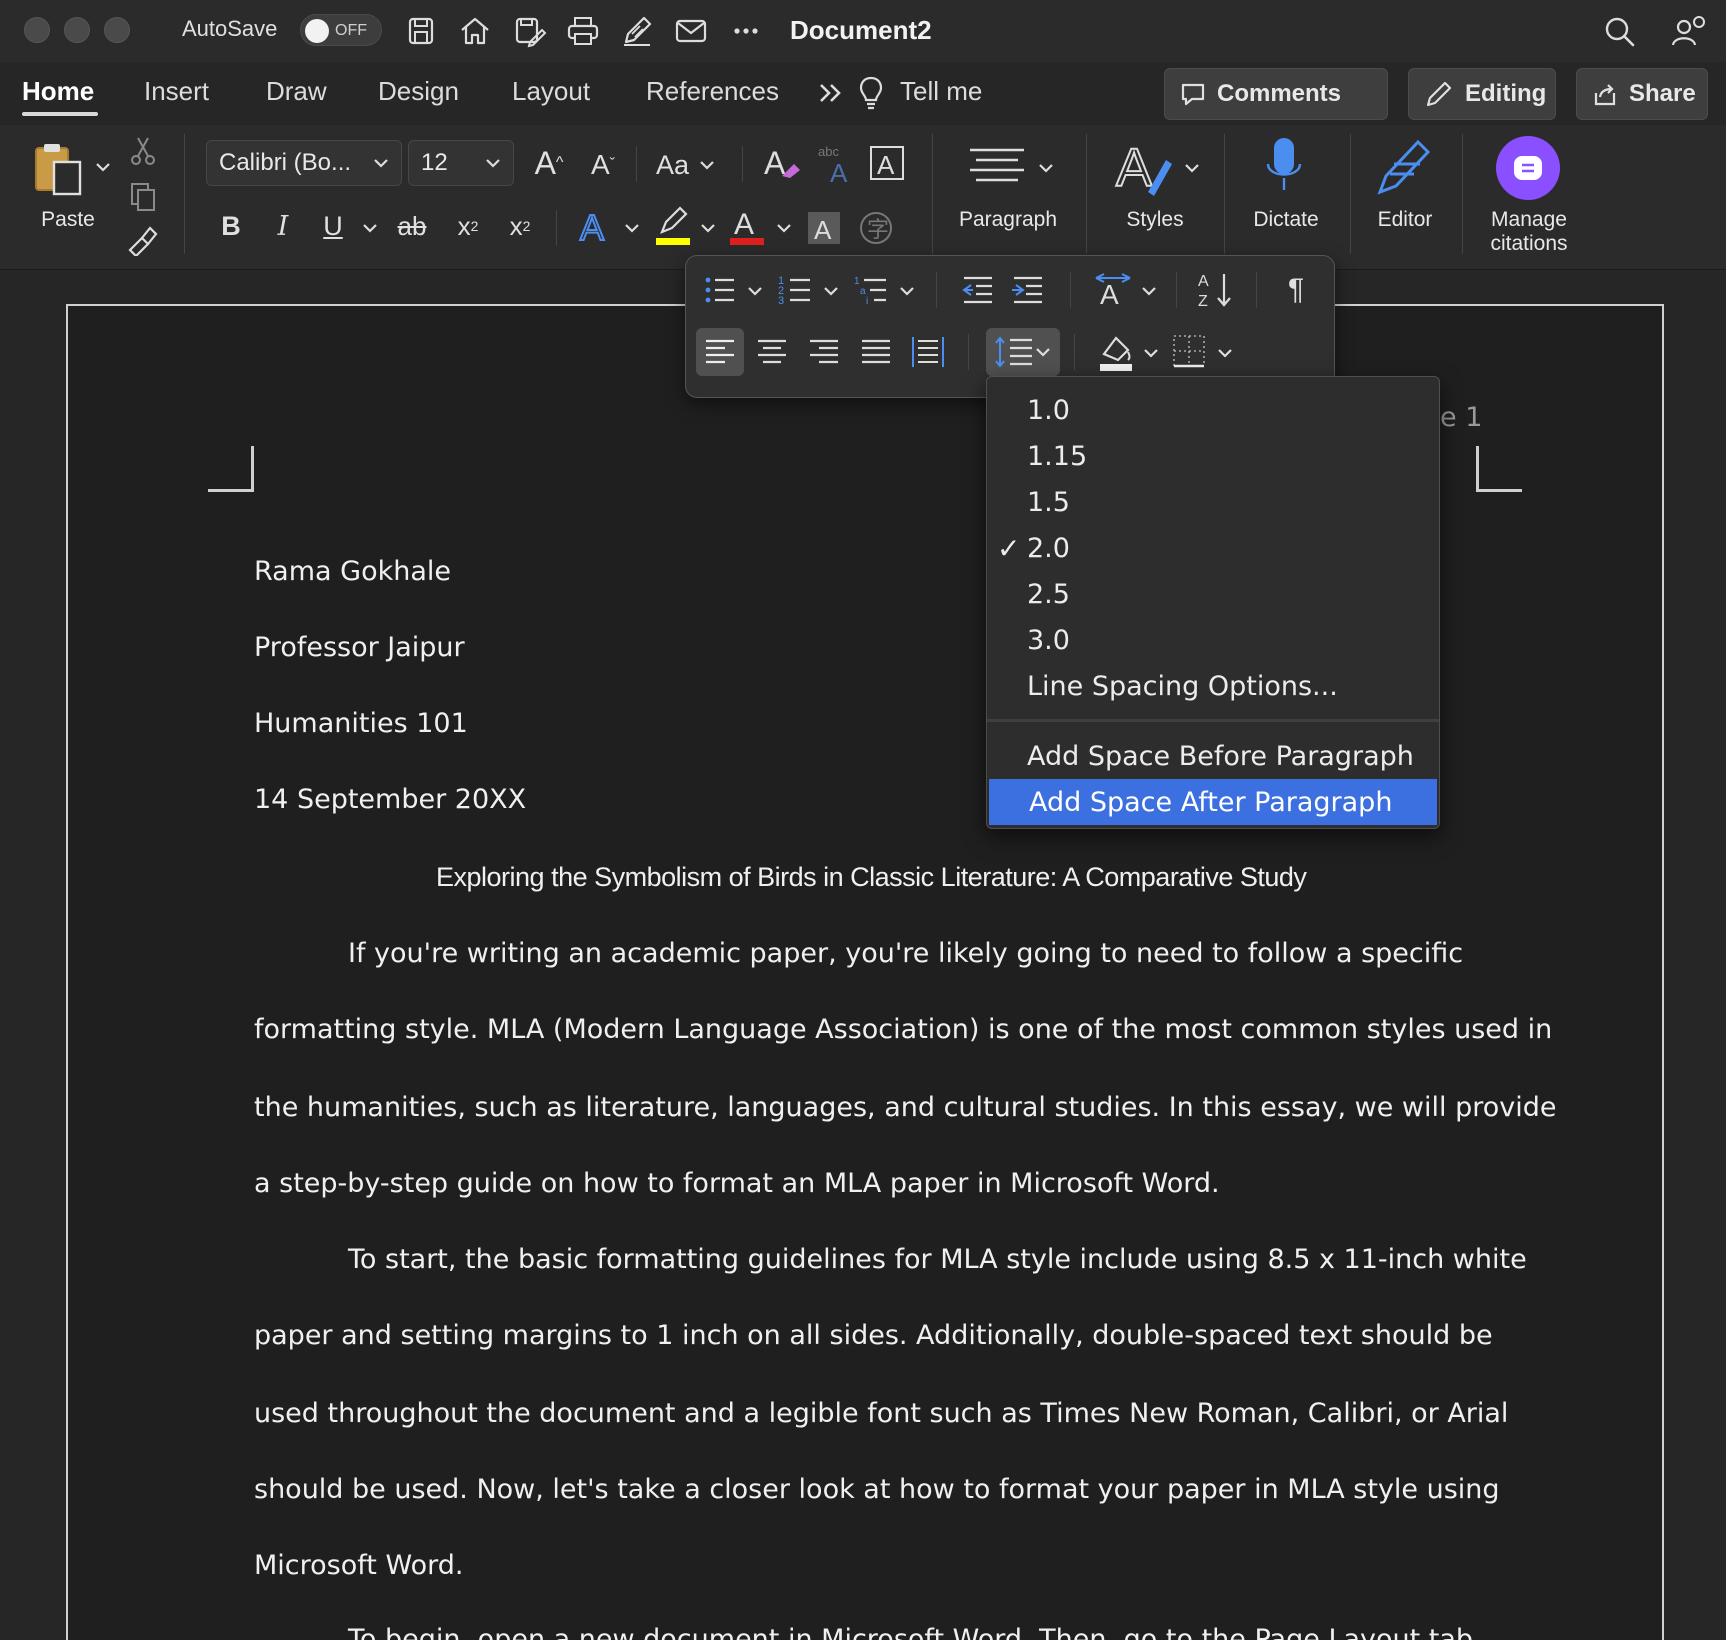 The height and width of the screenshot is (1640, 1726). What do you see at coordinates (475, 31) in the screenshot?
I see `home-icon` at bounding box center [475, 31].